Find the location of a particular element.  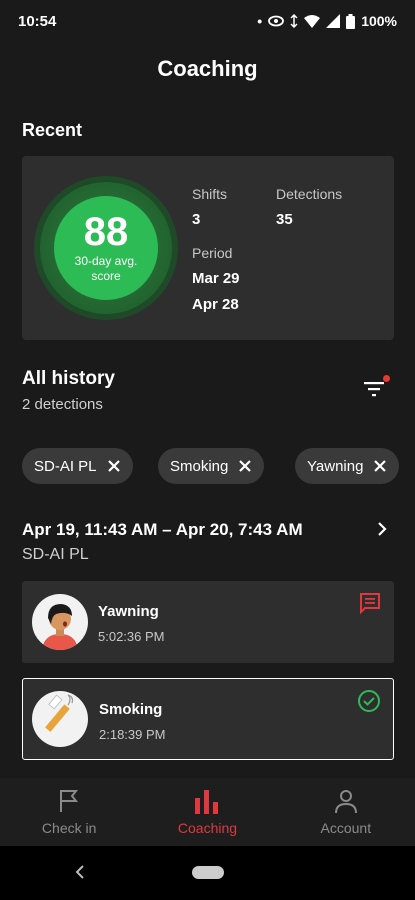

chip-vehicle: SD-AI PL is located at coordinates (77, 466).